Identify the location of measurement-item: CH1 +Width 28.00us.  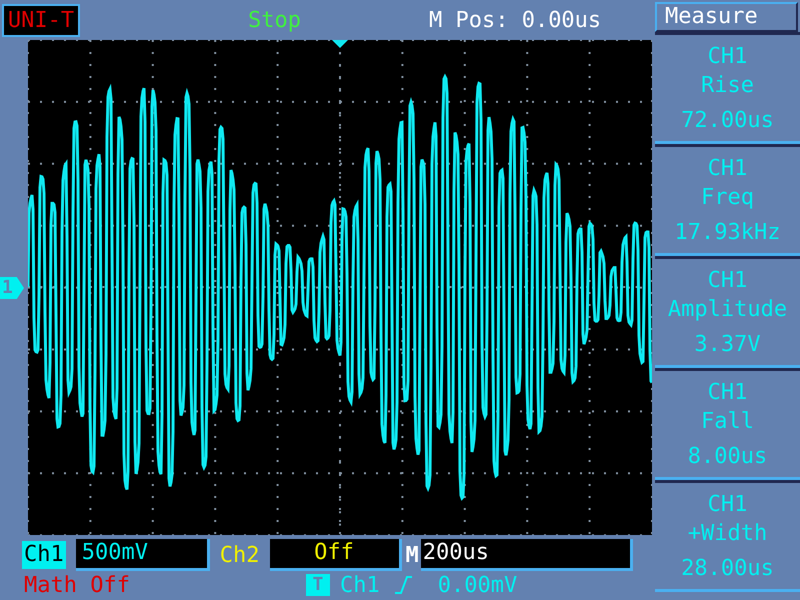
(727, 536).